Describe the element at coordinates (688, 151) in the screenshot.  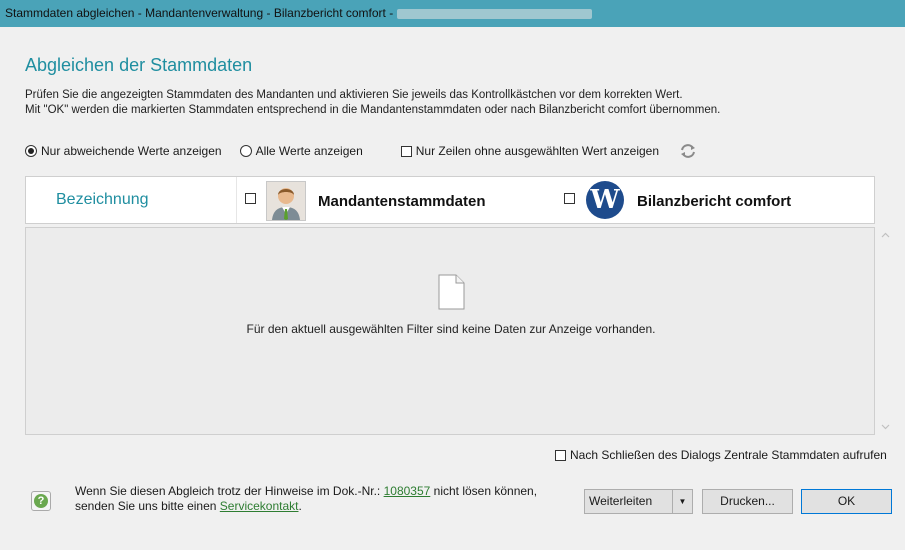
I see `refresh-icon` at that location.